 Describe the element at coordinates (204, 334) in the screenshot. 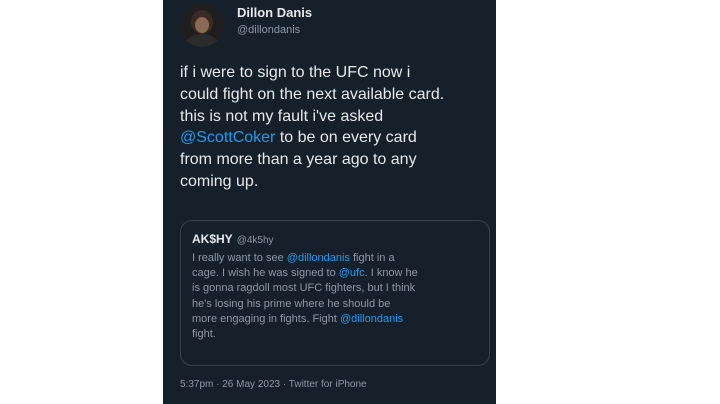

I see `text-segment: fight.` at that location.